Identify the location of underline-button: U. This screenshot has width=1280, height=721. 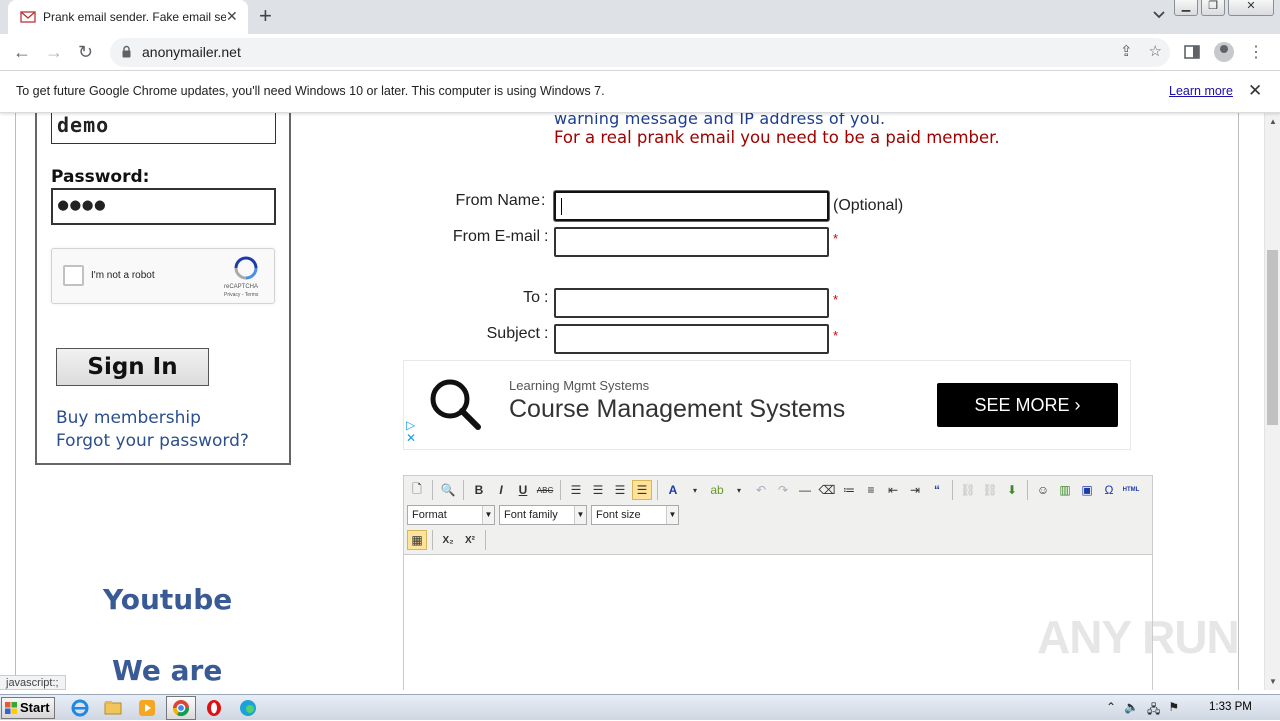
(523, 490).